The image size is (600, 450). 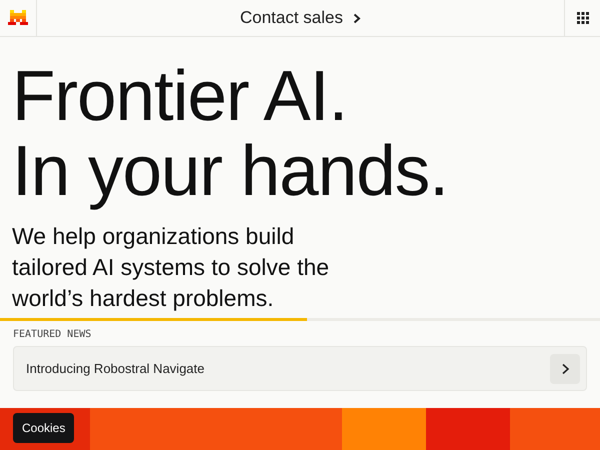 What do you see at coordinates (230, 171) in the screenshot?
I see `hero-title: In your hands.` at bounding box center [230, 171].